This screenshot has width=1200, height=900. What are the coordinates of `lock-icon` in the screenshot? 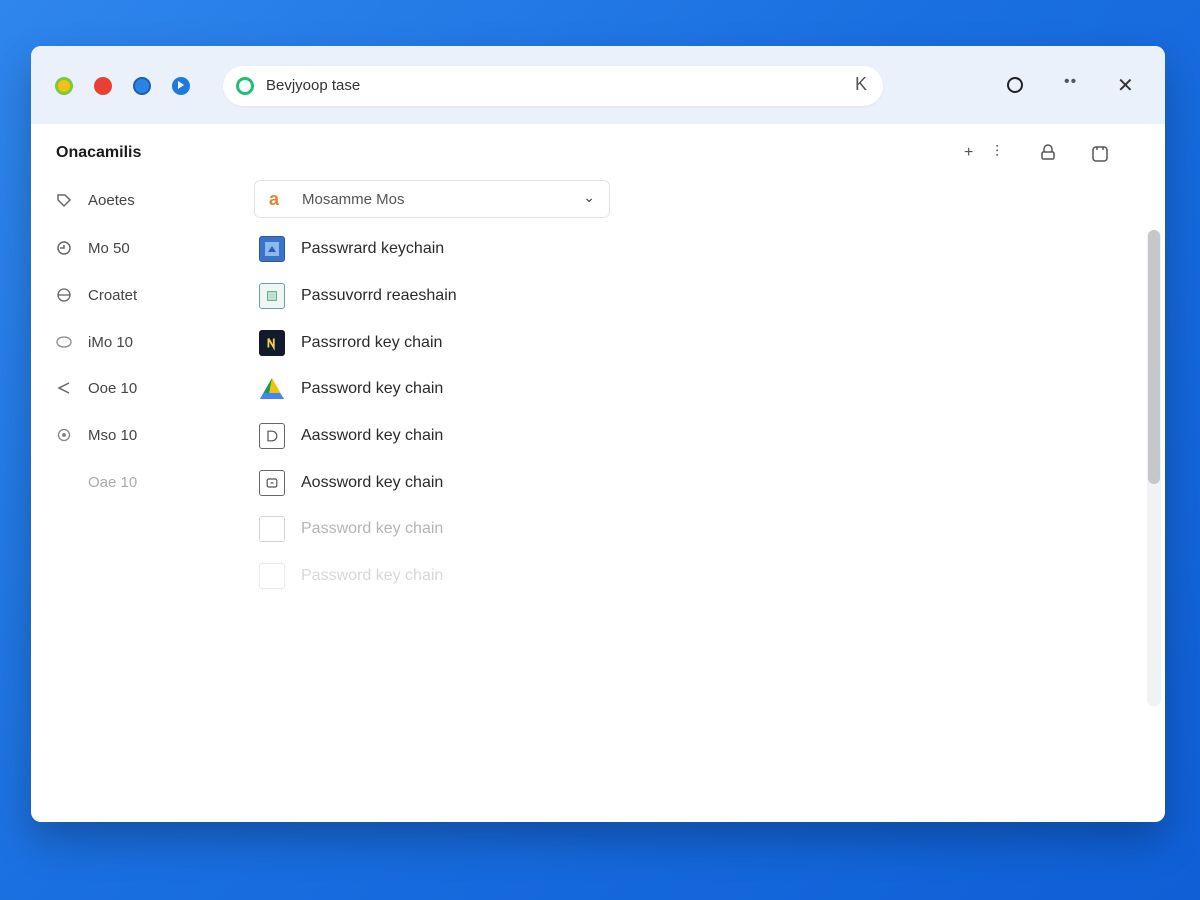 It's located at (1048, 152).